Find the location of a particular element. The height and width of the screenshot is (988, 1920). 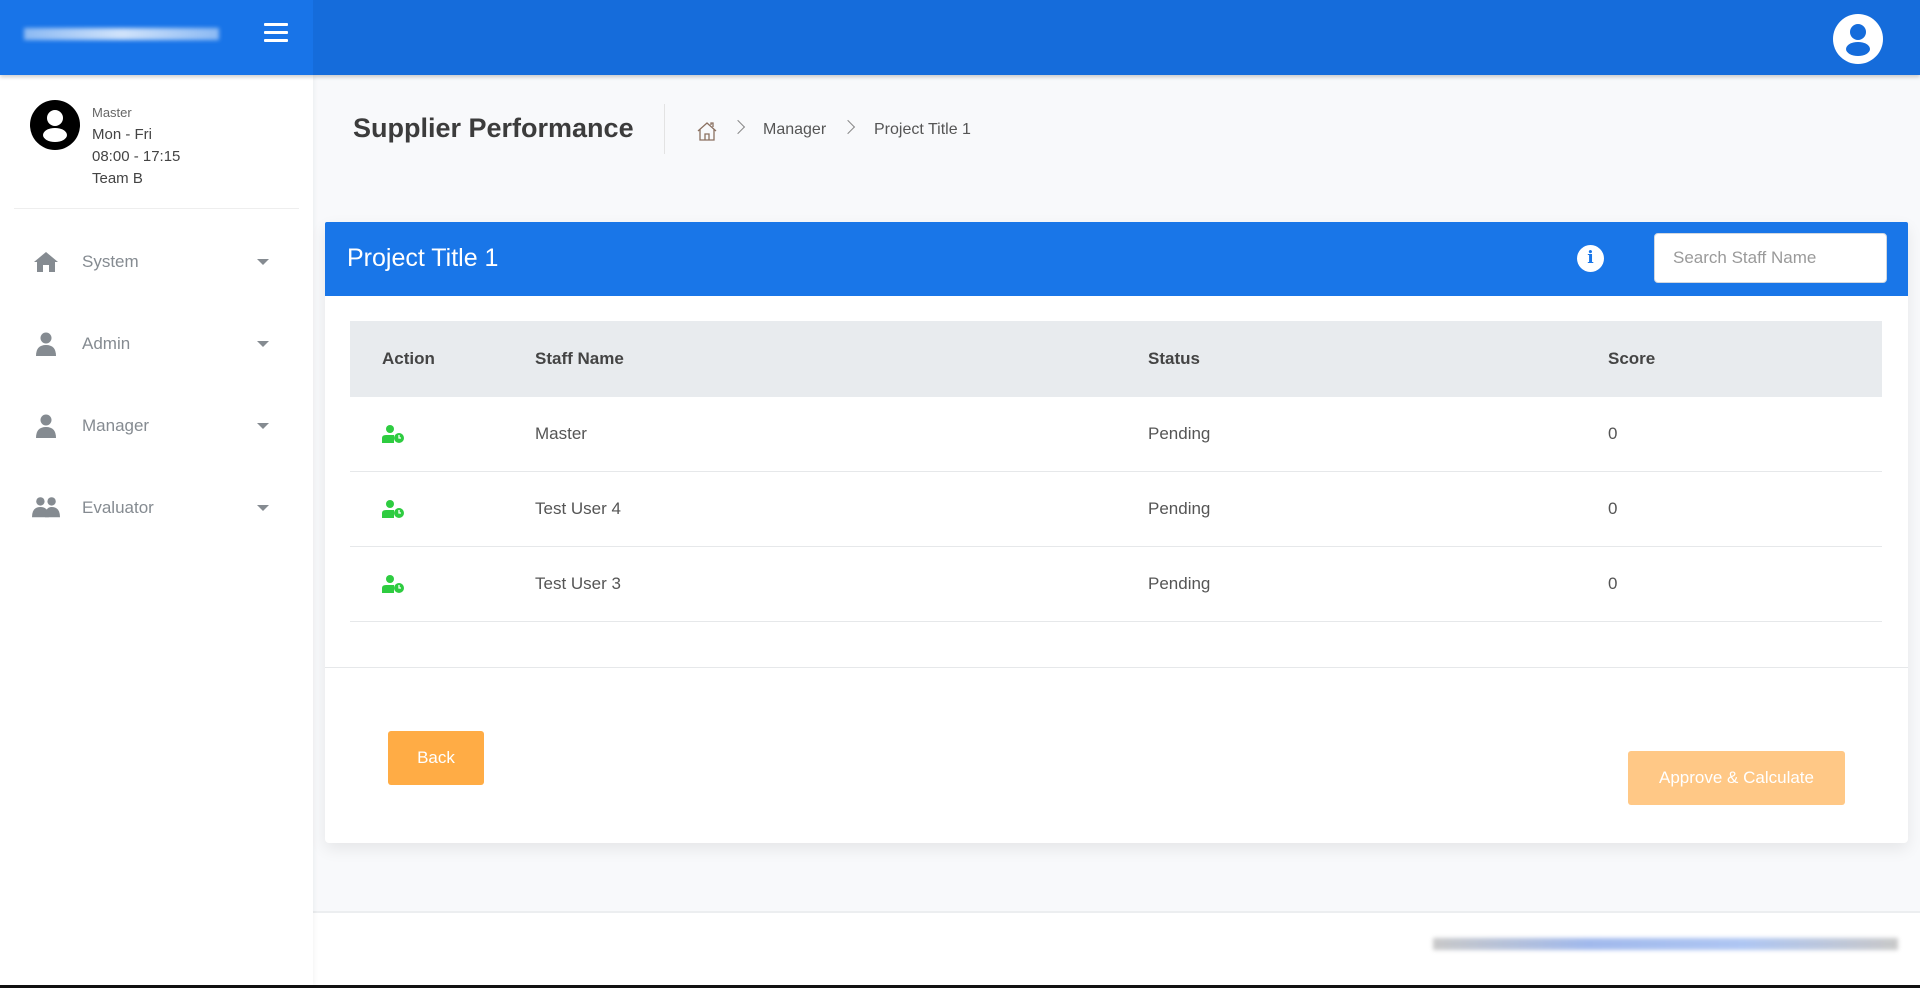

approve-calculate-button: Approve & Calculate is located at coordinates (1736, 778).